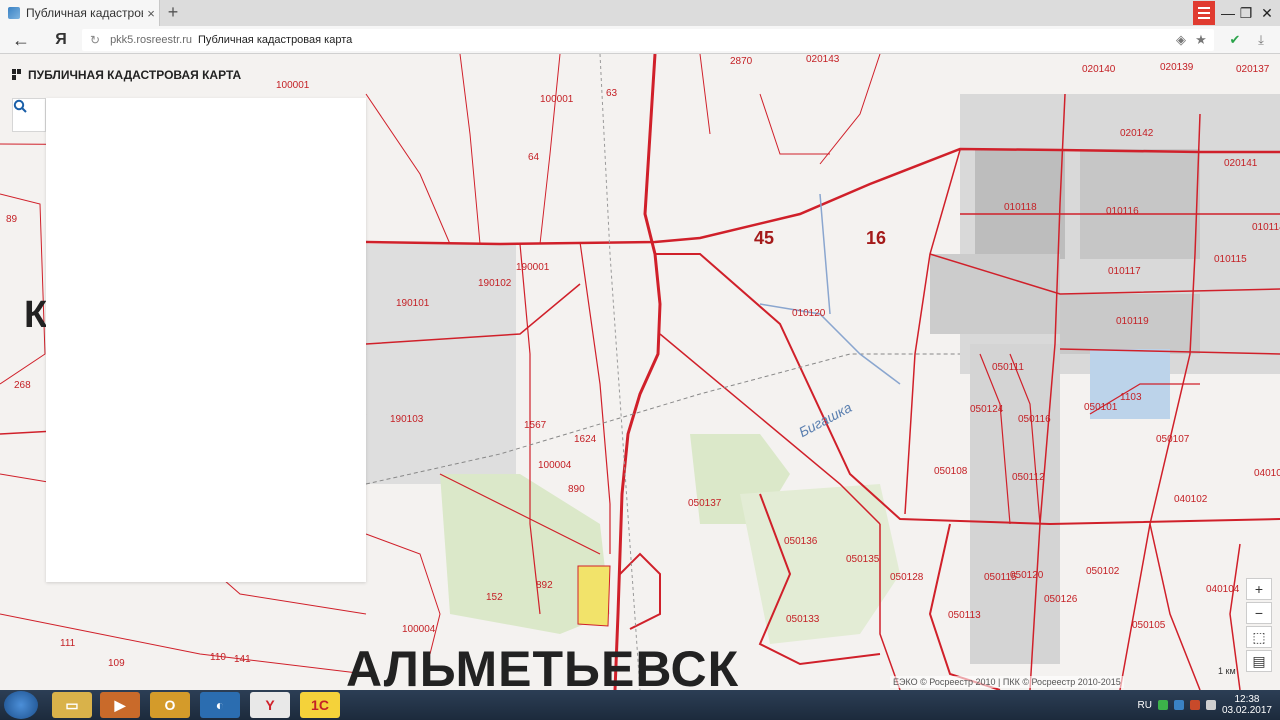 Image resolution: width=1280 pixels, height=720 pixels. Describe the element at coordinates (1181, 40) in the screenshot. I see `protect-icon: ◈` at that location.